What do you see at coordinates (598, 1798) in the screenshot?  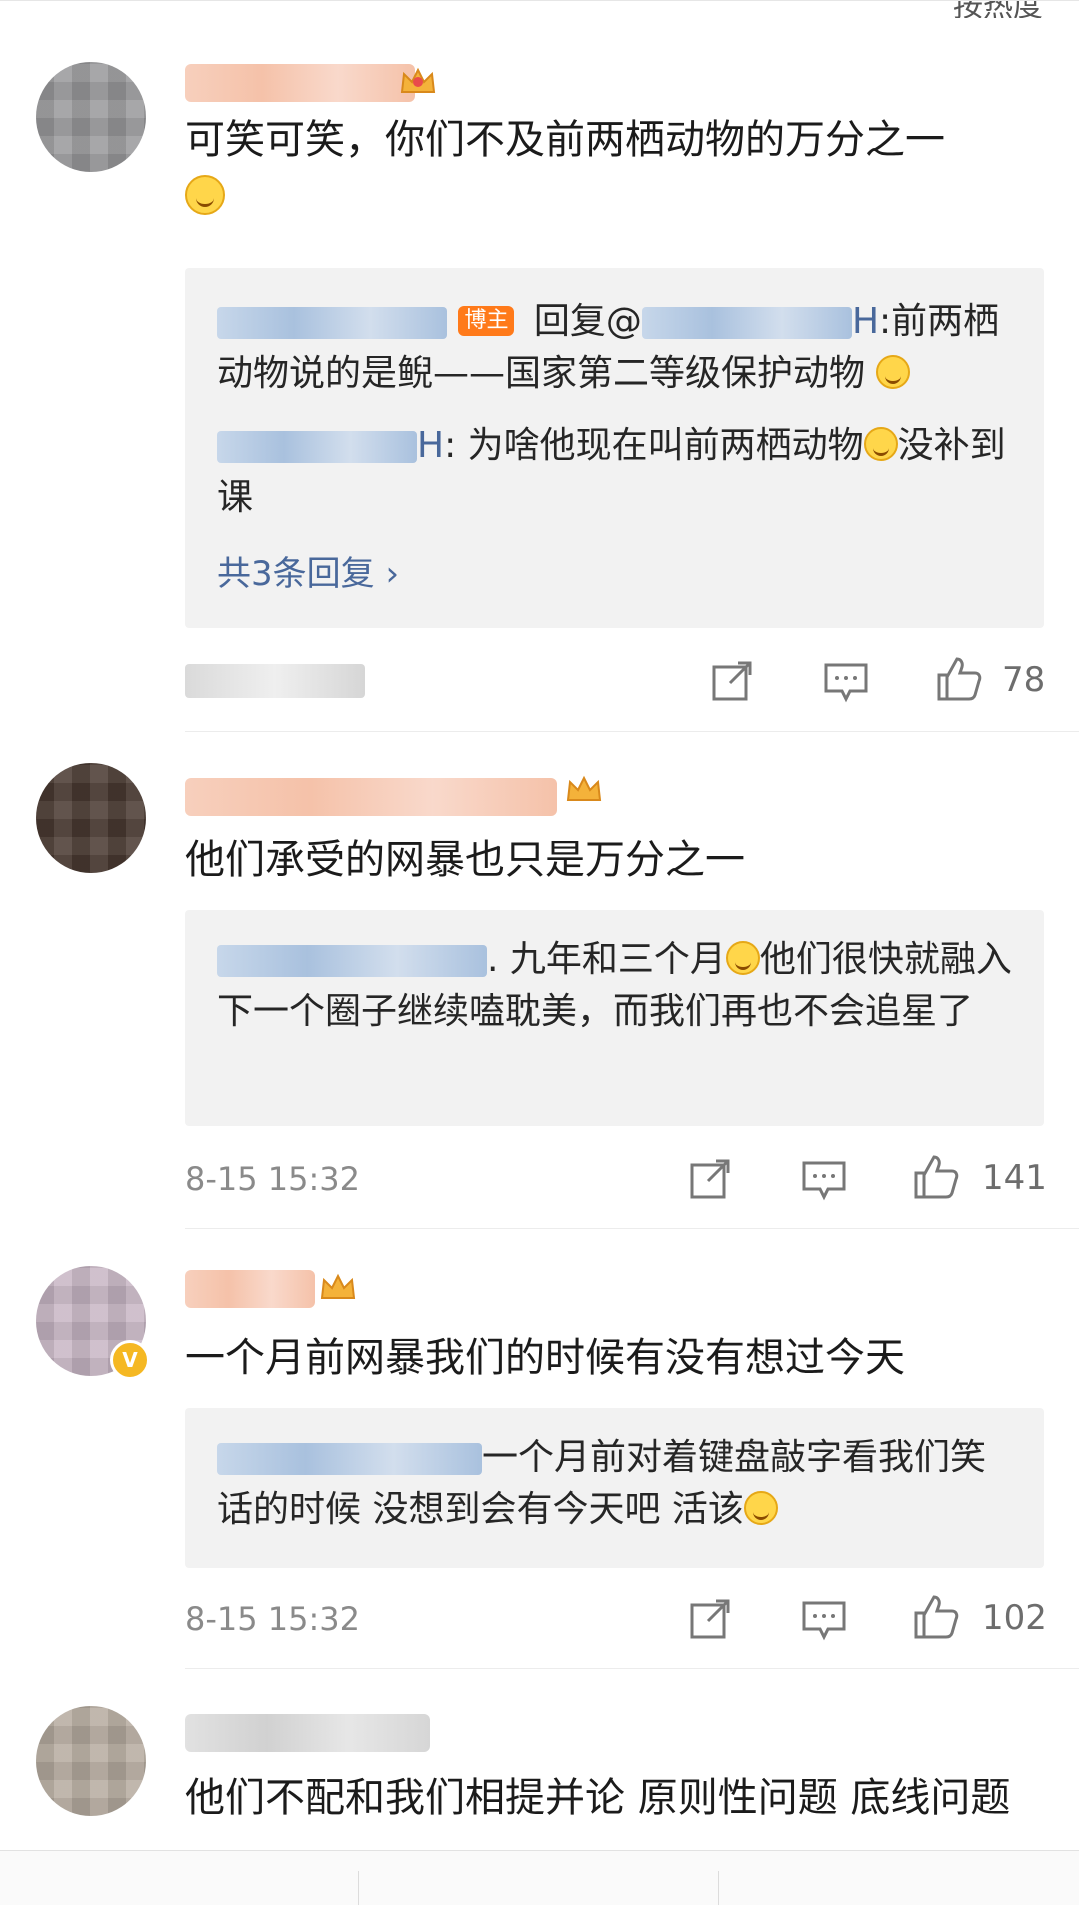 I see `comment-text: 他们不配和我们相提并论 原则性问题 底线问题` at bounding box center [598, 1798].